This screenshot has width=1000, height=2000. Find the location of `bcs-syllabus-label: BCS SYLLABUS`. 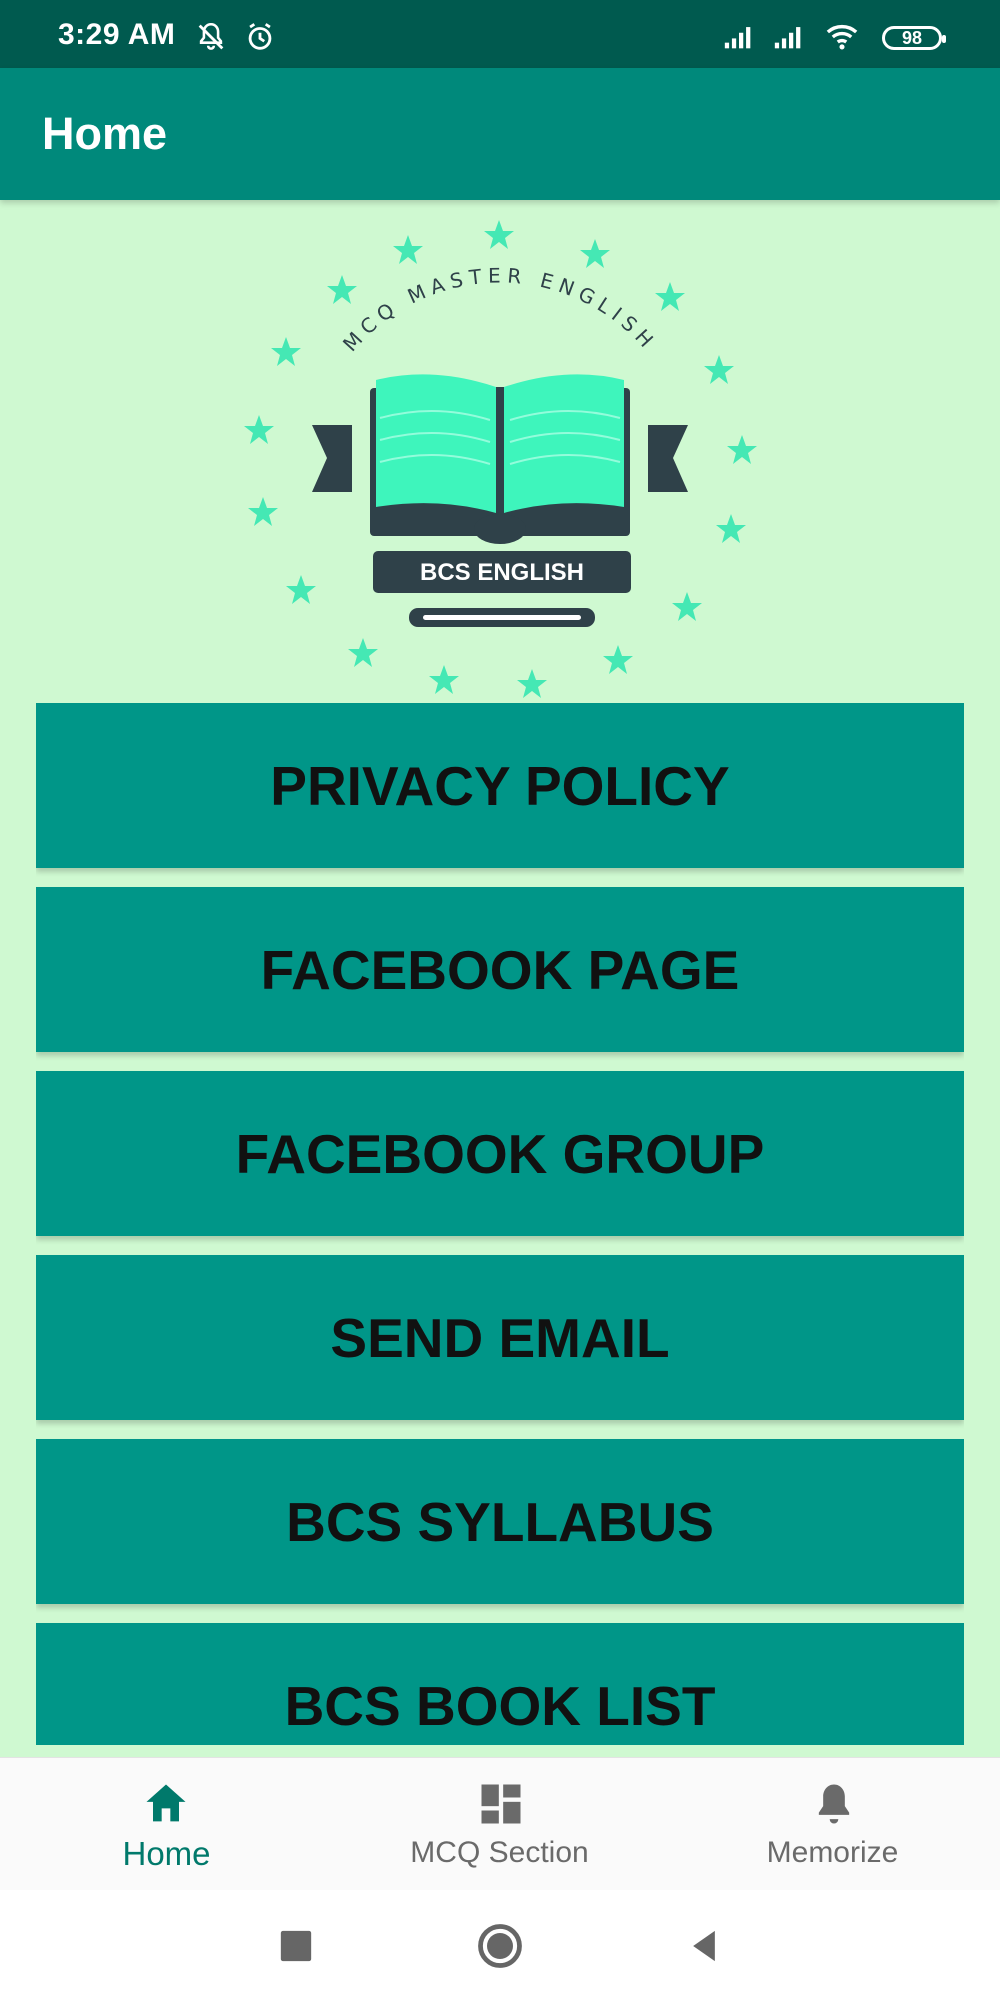

bcs-syllabus-label: BCS SYLLABUS is located at coordinates (500, 1521).